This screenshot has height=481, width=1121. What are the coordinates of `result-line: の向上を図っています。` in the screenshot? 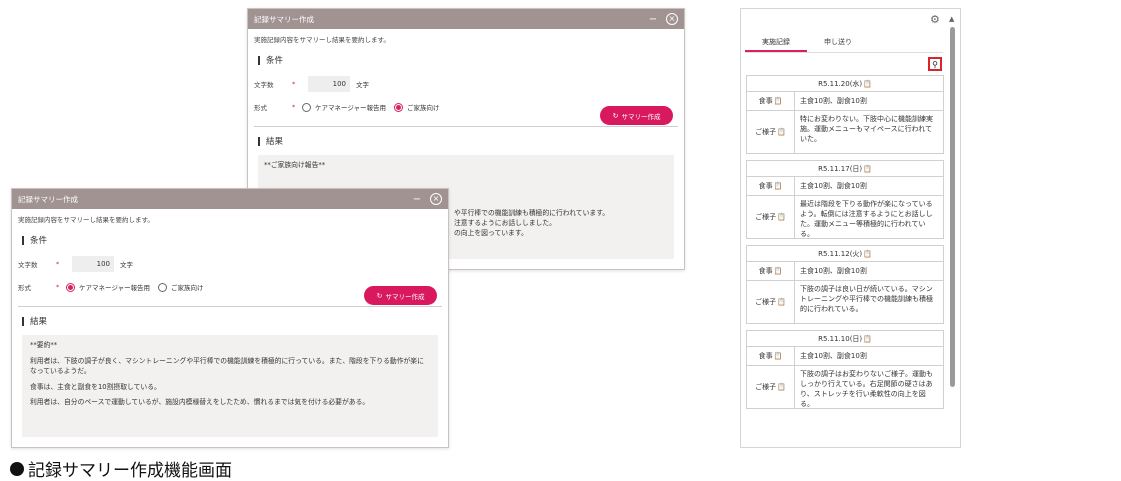 It's located at (491, 232).